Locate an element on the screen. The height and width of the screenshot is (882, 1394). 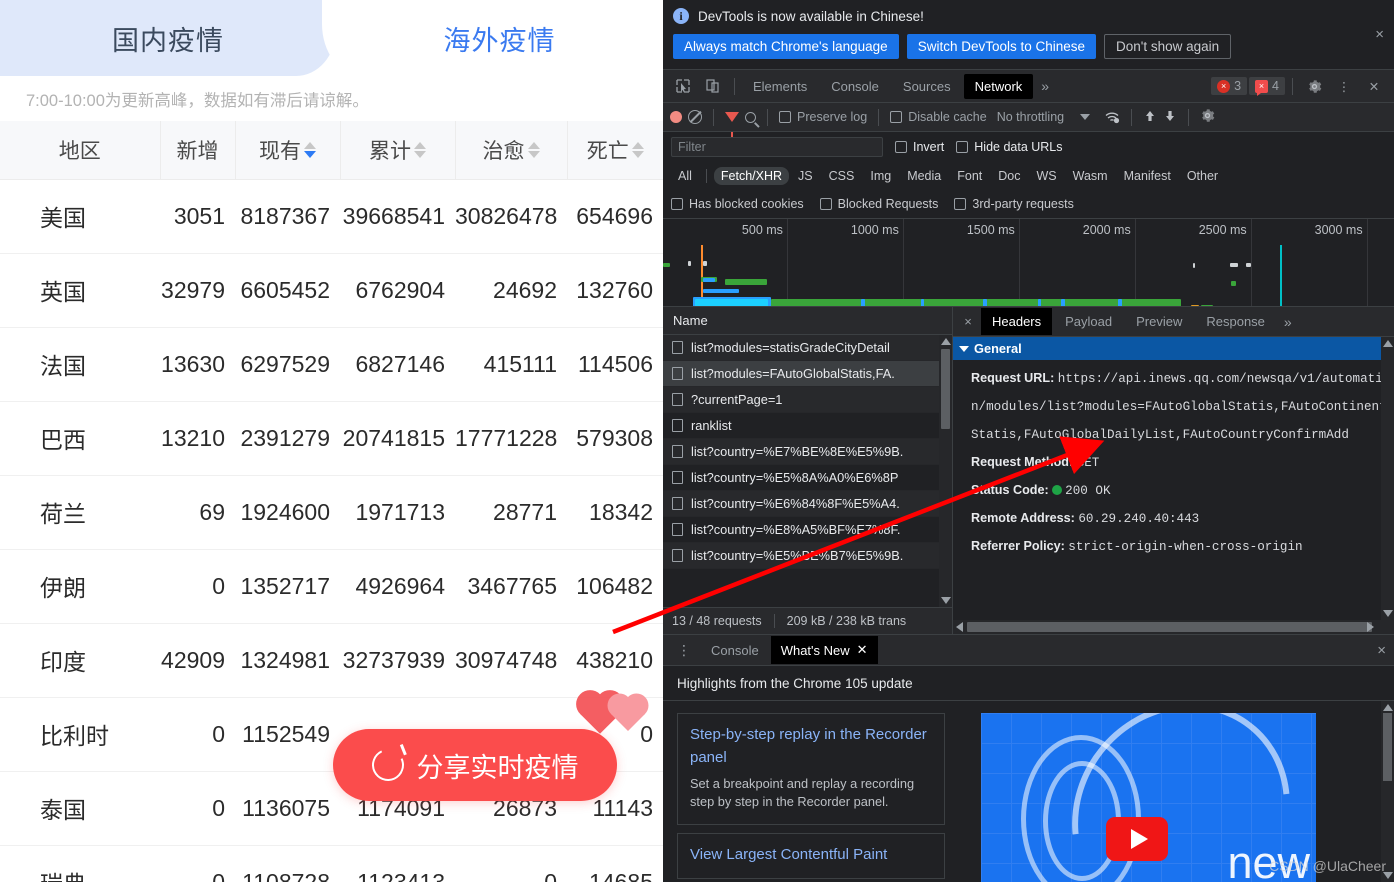
tab-overseas: 海外疫情 is located at coordinates (499, 38).